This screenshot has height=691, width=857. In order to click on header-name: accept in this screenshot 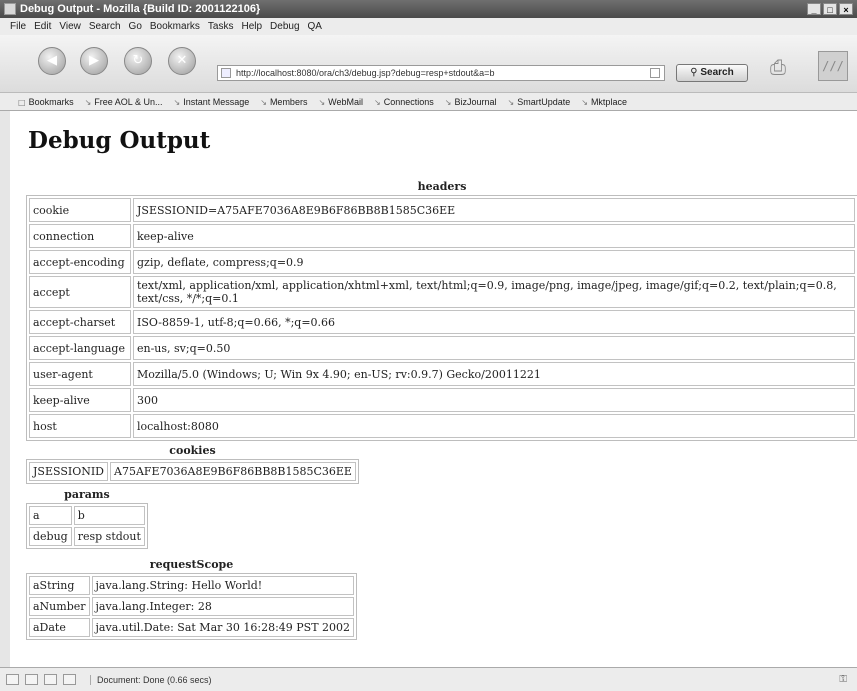, I will do `click(80, 292)`.